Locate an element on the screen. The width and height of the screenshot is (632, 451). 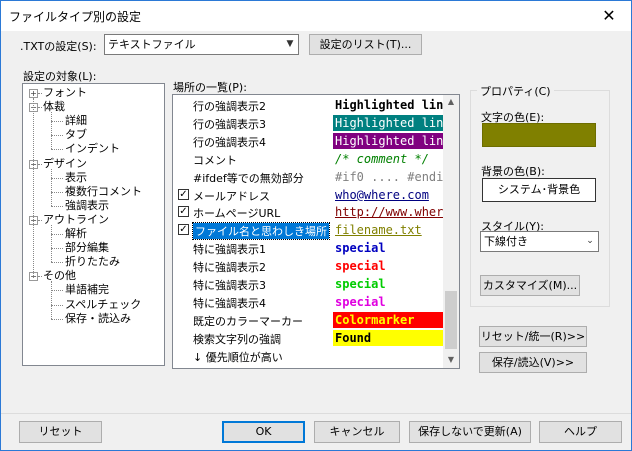
list-row: 行の強調表示4 Highlighted line is located at coordinates (308, 141).